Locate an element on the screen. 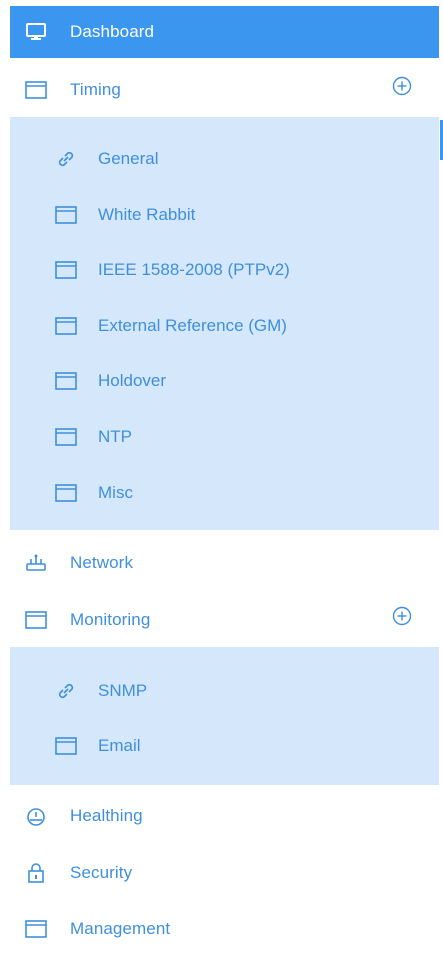 This screenshot has width=443, height=959. nav-item-label: Healthing is located at coordinates (106, 815).